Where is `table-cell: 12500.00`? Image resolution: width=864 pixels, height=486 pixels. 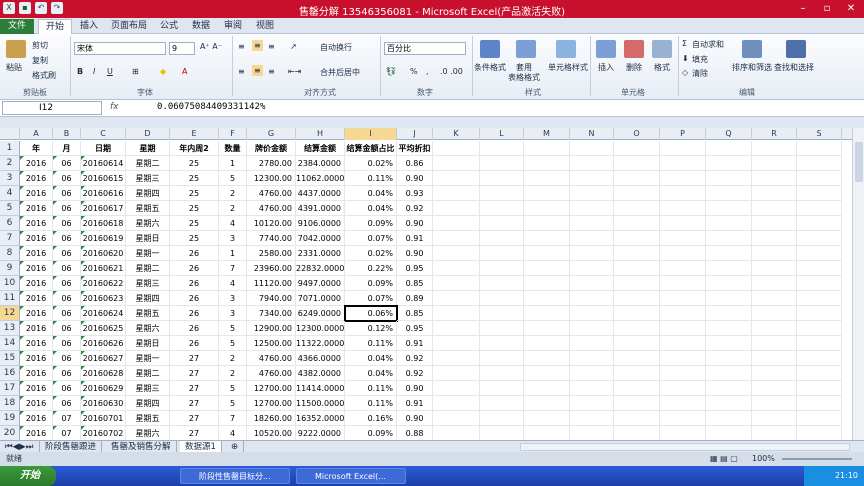
table-cell: 12500.00 is located at coordinates (271, 343).